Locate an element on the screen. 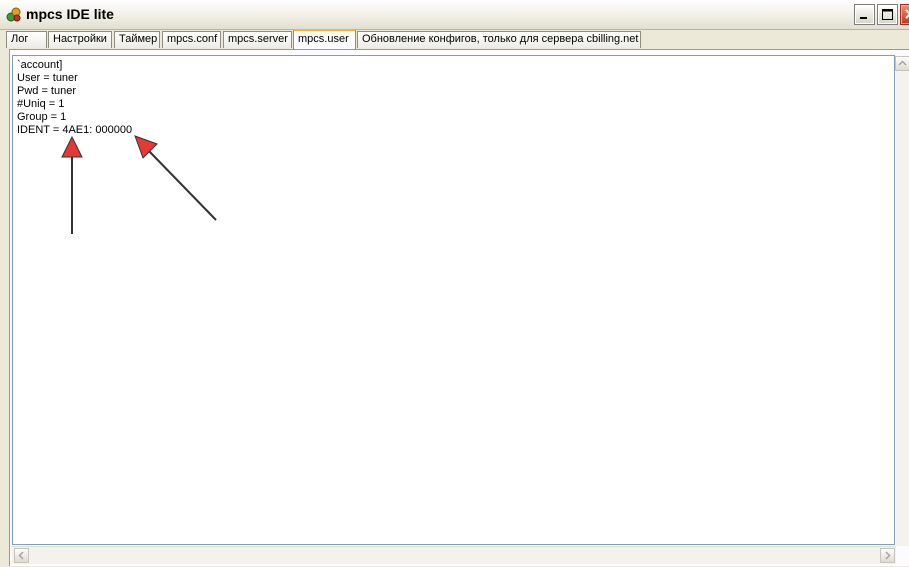 This screenshot has width=909, height=567. horizontal-scrollbar is located at coordinates (454, 555).